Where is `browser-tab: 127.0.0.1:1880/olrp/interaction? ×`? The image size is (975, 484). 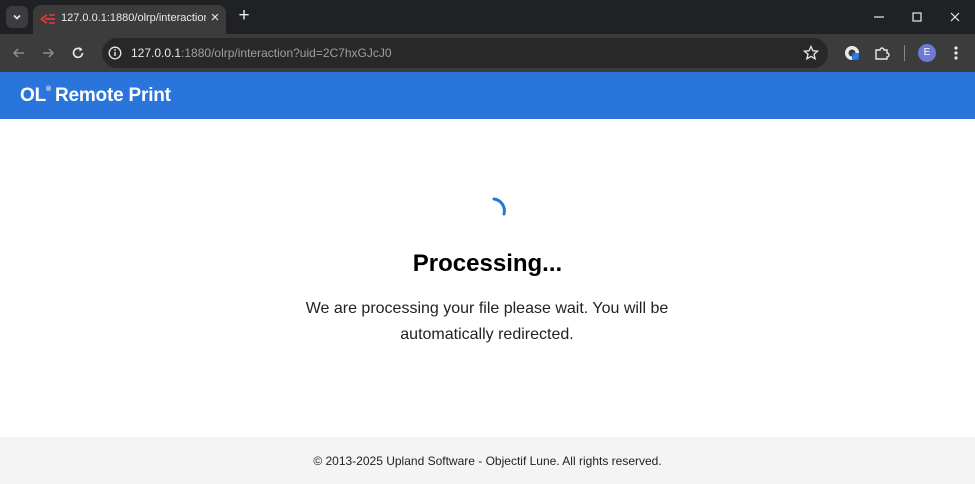 browser-tab: 127.0.0.1:1880/olrp/interaction? × is located at coordinates (129, 19).